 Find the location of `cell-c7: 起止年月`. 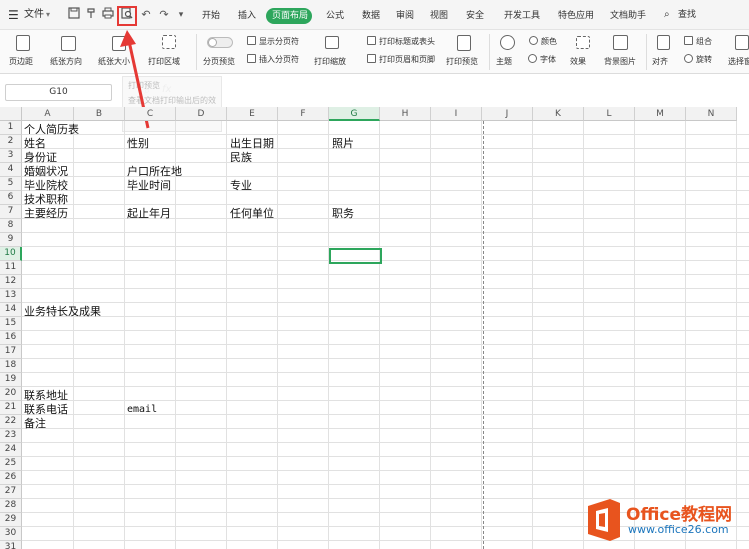

cell-c7: 起止年月 is located at coordinates (148, 214).